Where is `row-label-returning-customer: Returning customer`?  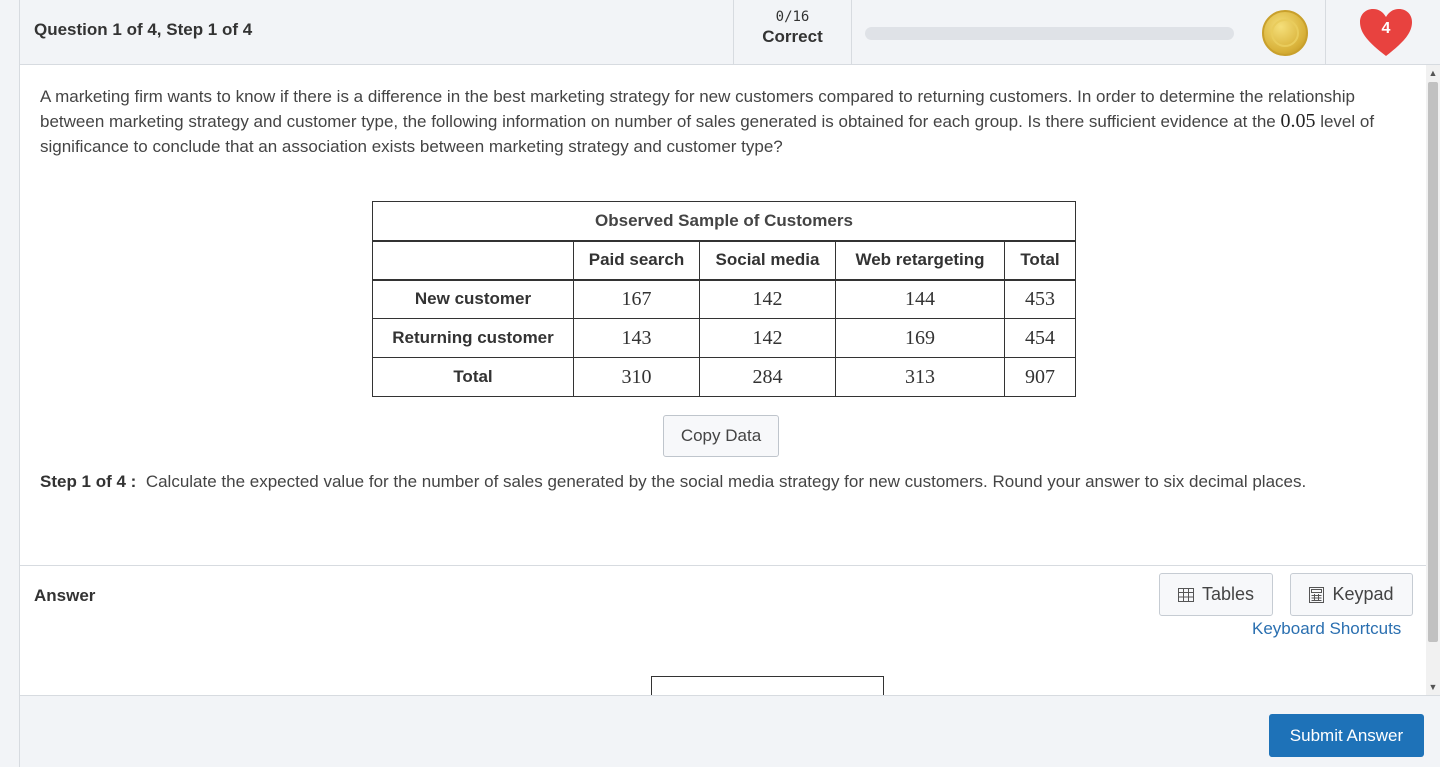
row-label-returning-customer: Returning customer is located at coordinates (473, 338).